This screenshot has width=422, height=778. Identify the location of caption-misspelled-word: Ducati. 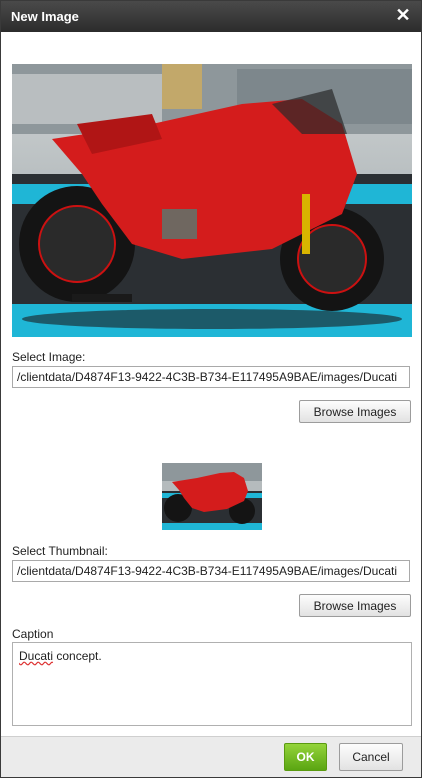
(36, 656).